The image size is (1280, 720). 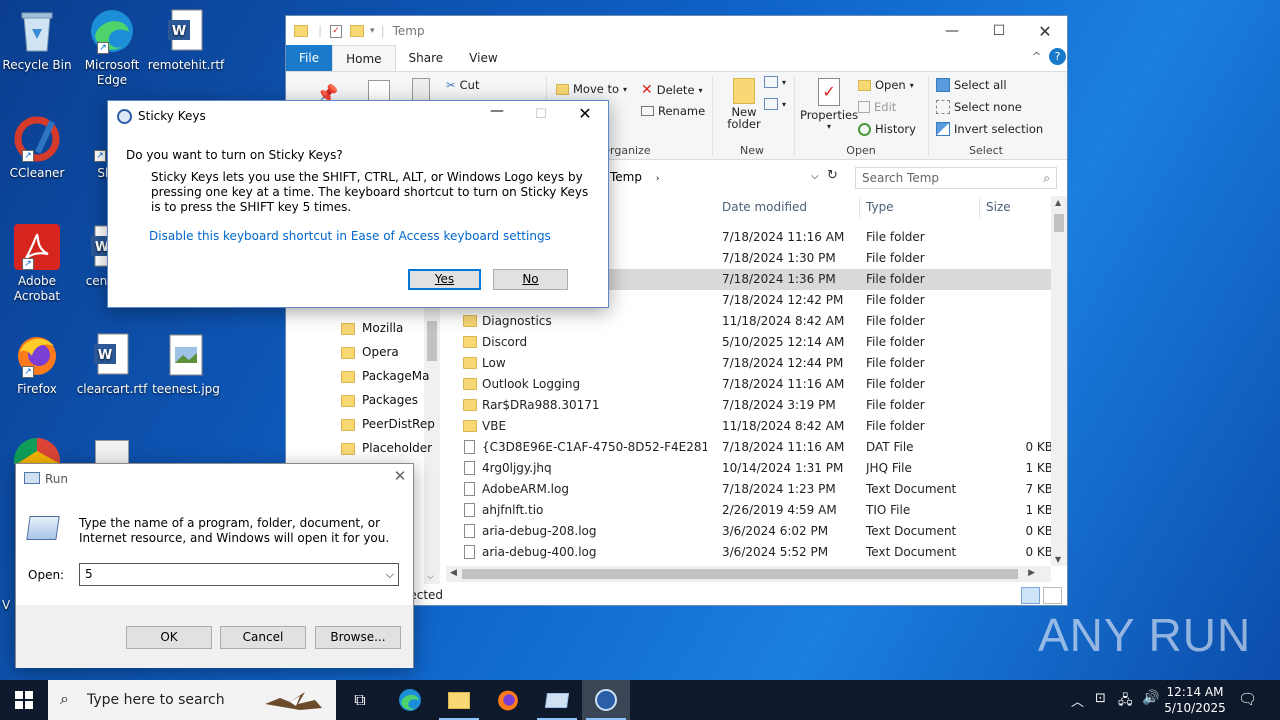 I want to click on file-name: Outlook Logging, so click(x=531, y=384).